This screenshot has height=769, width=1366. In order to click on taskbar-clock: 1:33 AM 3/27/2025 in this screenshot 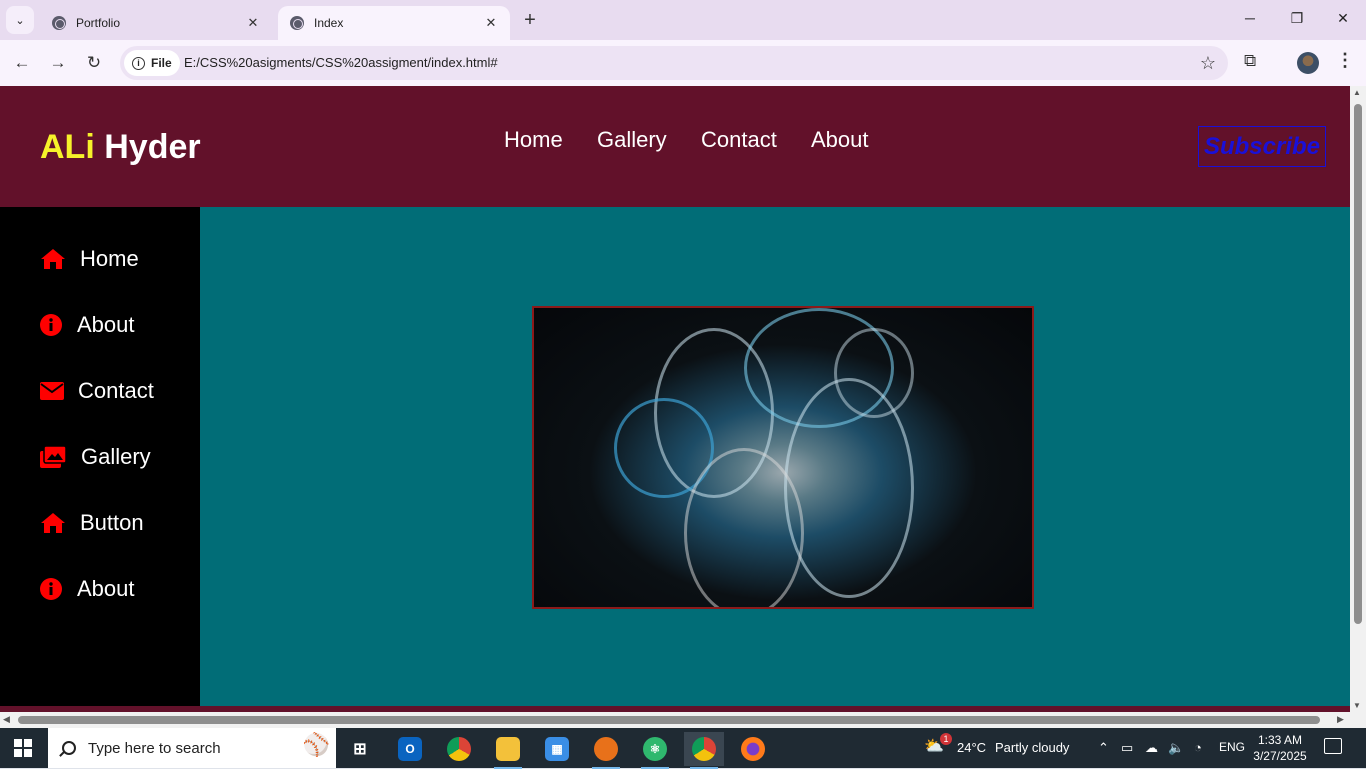, I will do `click(1280, 748)`.